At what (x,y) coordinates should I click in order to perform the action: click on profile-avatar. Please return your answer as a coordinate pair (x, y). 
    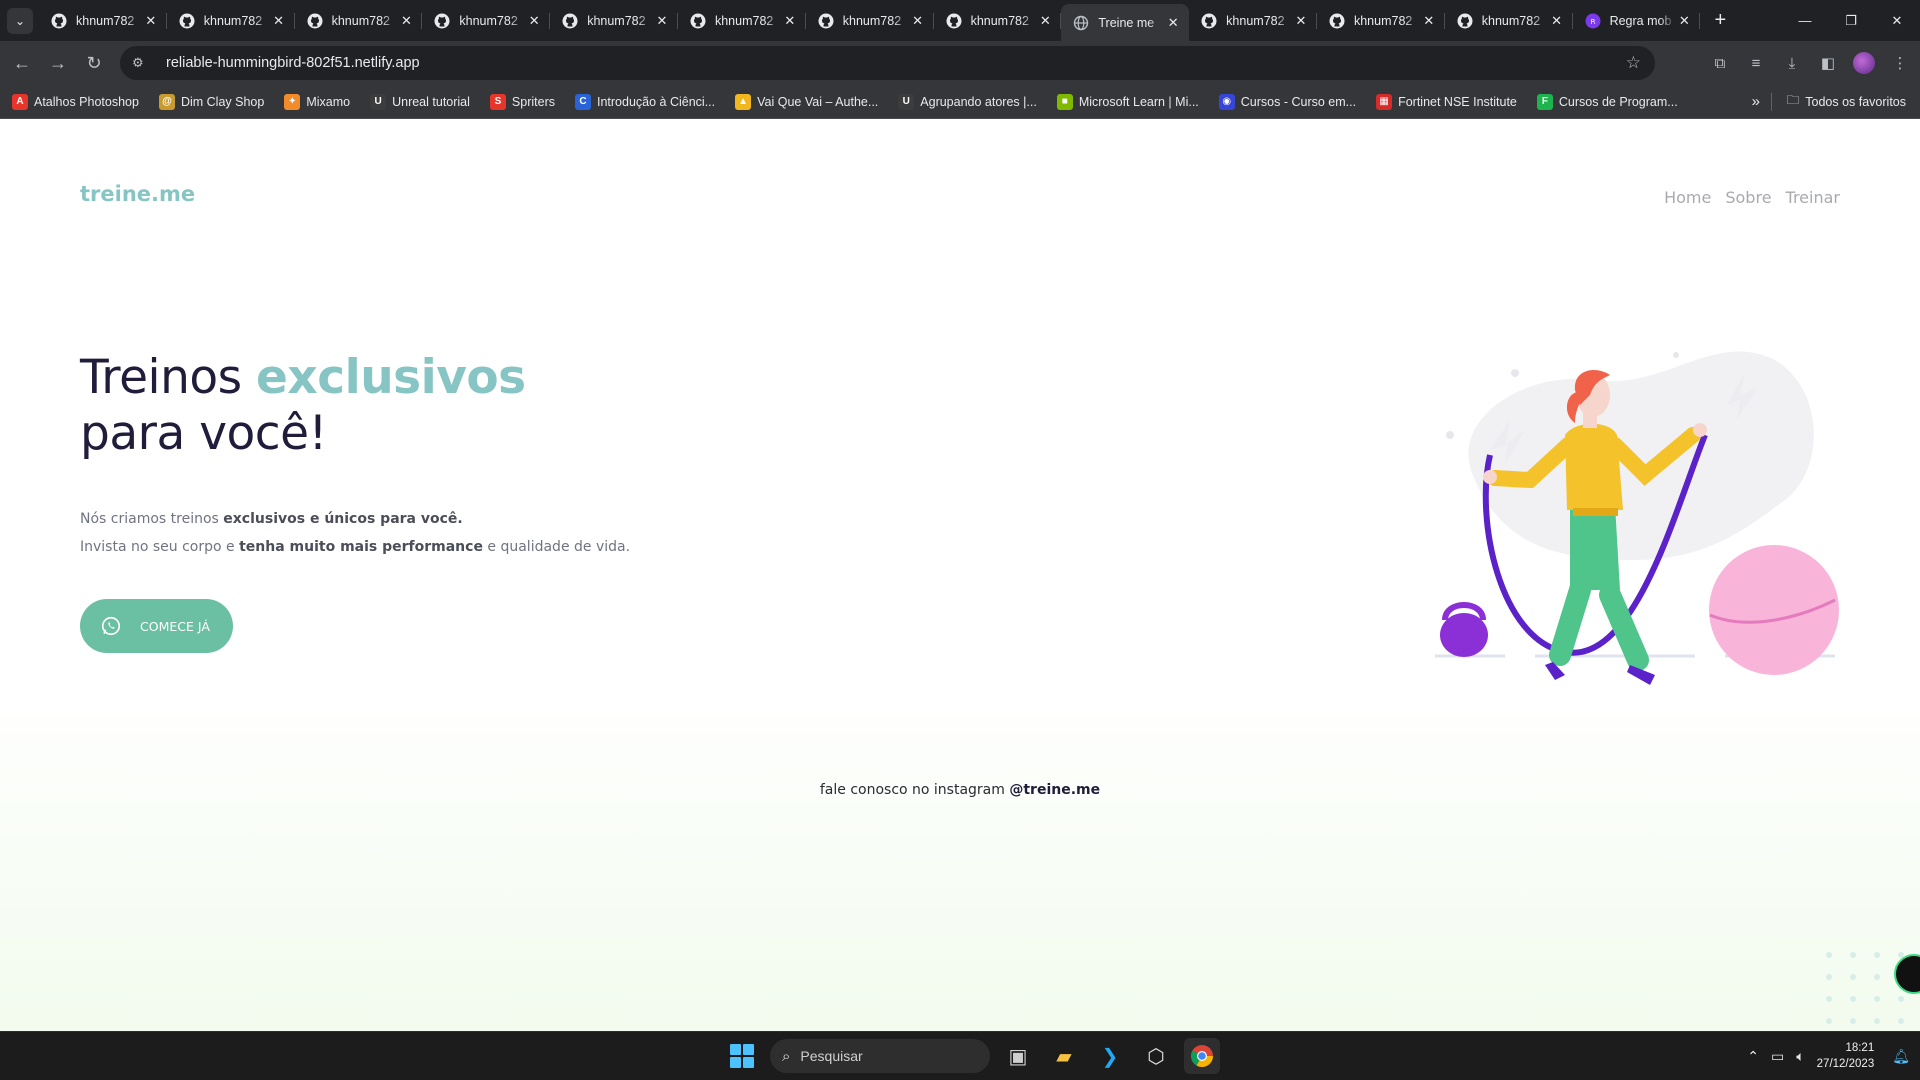
    Looking at the image, I should click on (1864, 63).